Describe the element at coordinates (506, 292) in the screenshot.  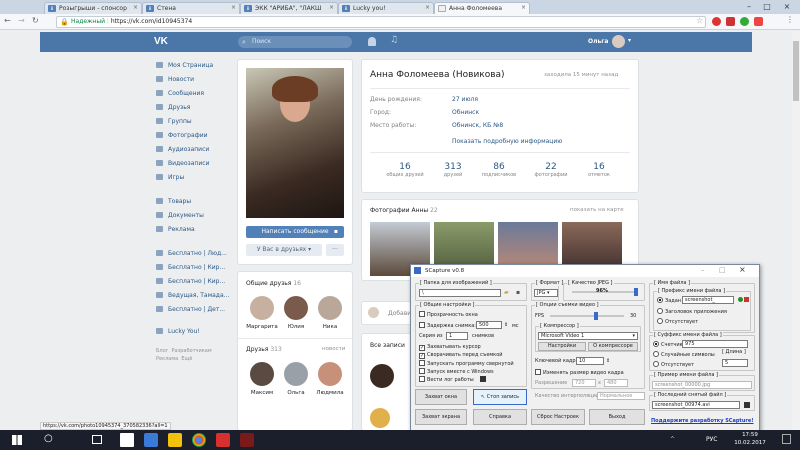
I see `folder-icon: ▰` at that location.